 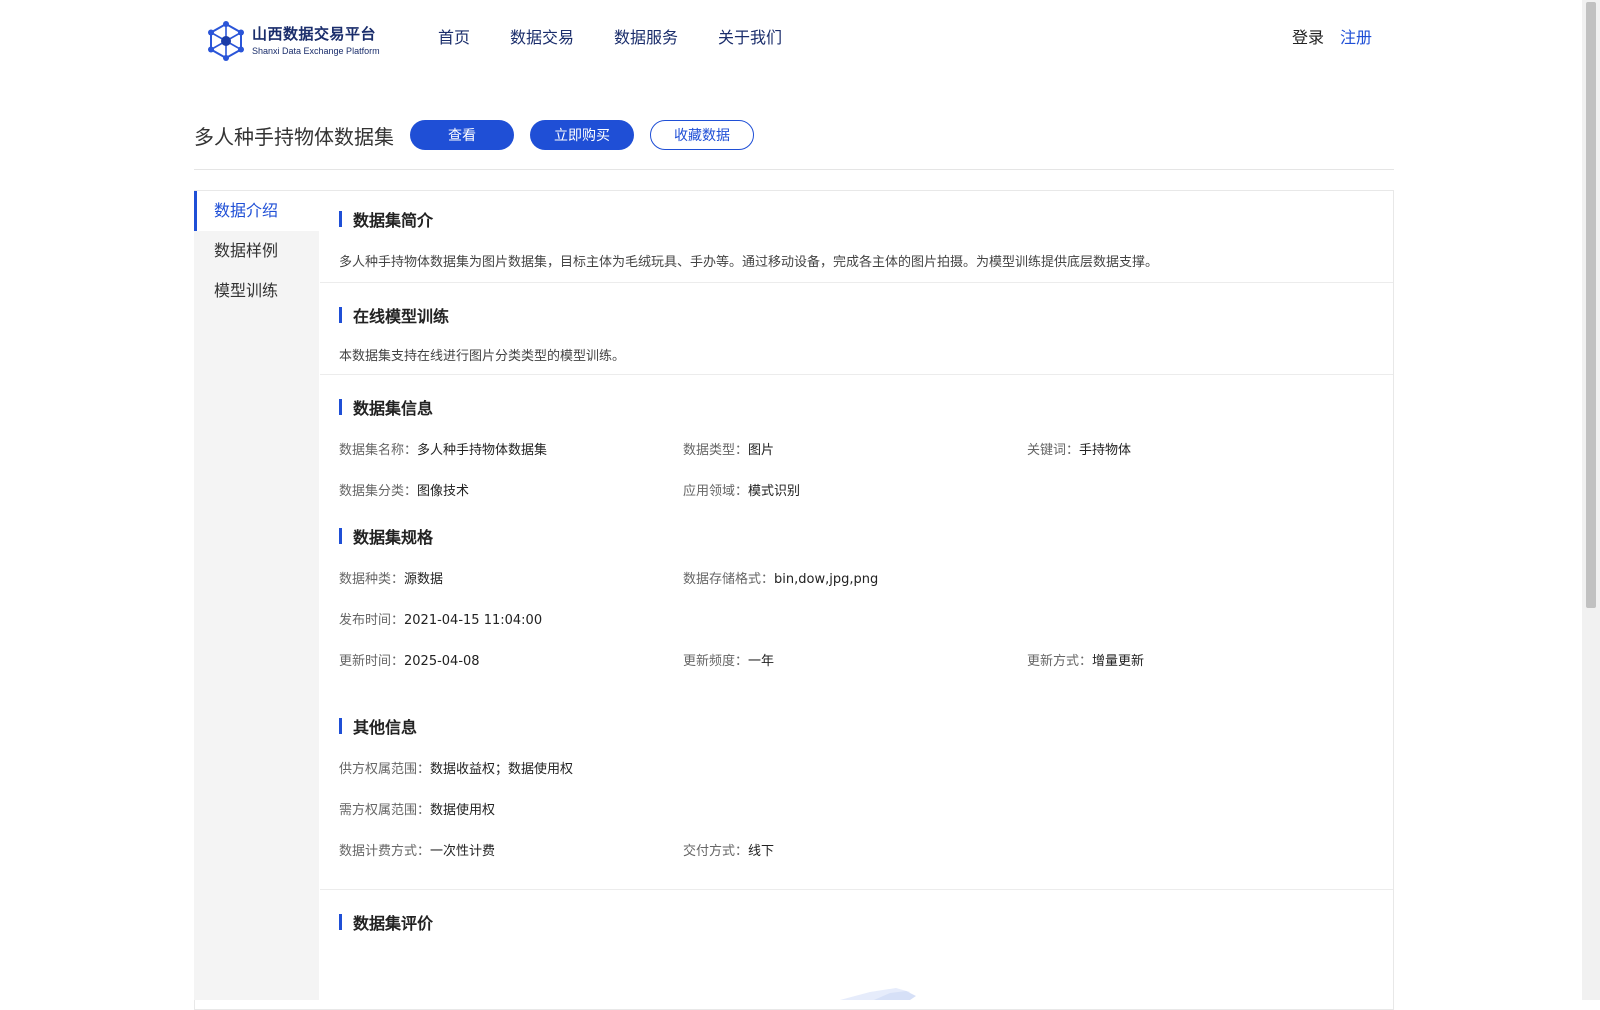 What do you see at coordinates (482, 356) in the screenshot?
I see `online-training-text: 本数据集支持在线进行图片分类类型的模型训练。` at bounding box center [482, 356].